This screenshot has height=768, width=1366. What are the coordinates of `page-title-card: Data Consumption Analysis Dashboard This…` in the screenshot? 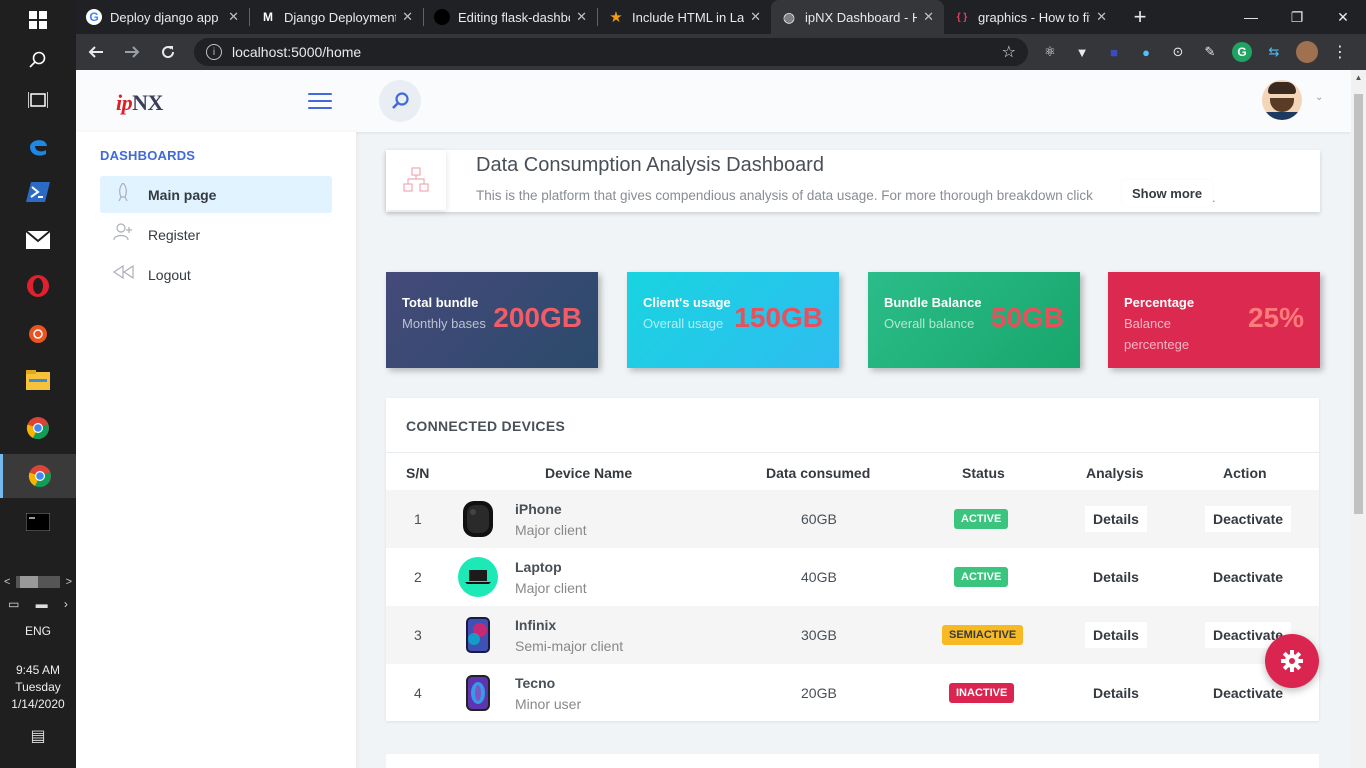 It's located at (853, 181).